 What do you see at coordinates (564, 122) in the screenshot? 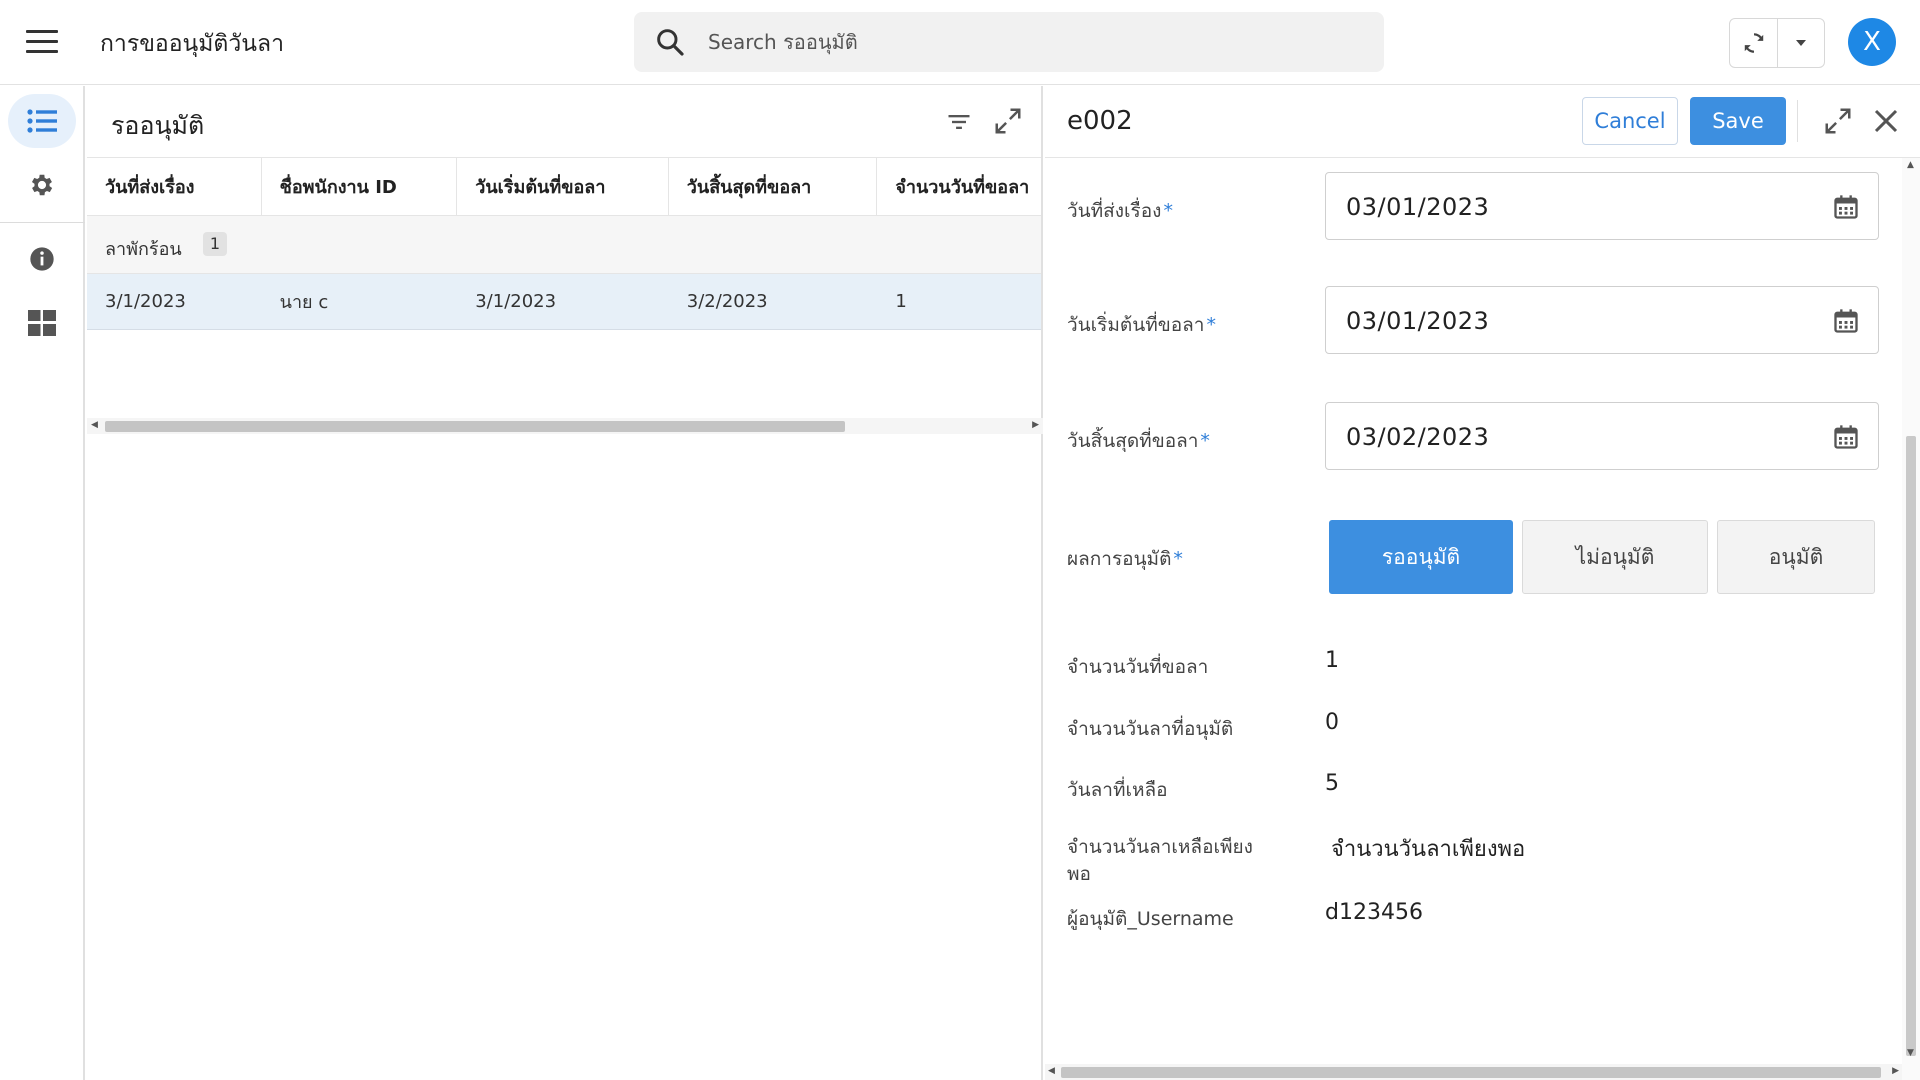
I see `list-header: รออนุมัติ` at bounding box center [564, 122].